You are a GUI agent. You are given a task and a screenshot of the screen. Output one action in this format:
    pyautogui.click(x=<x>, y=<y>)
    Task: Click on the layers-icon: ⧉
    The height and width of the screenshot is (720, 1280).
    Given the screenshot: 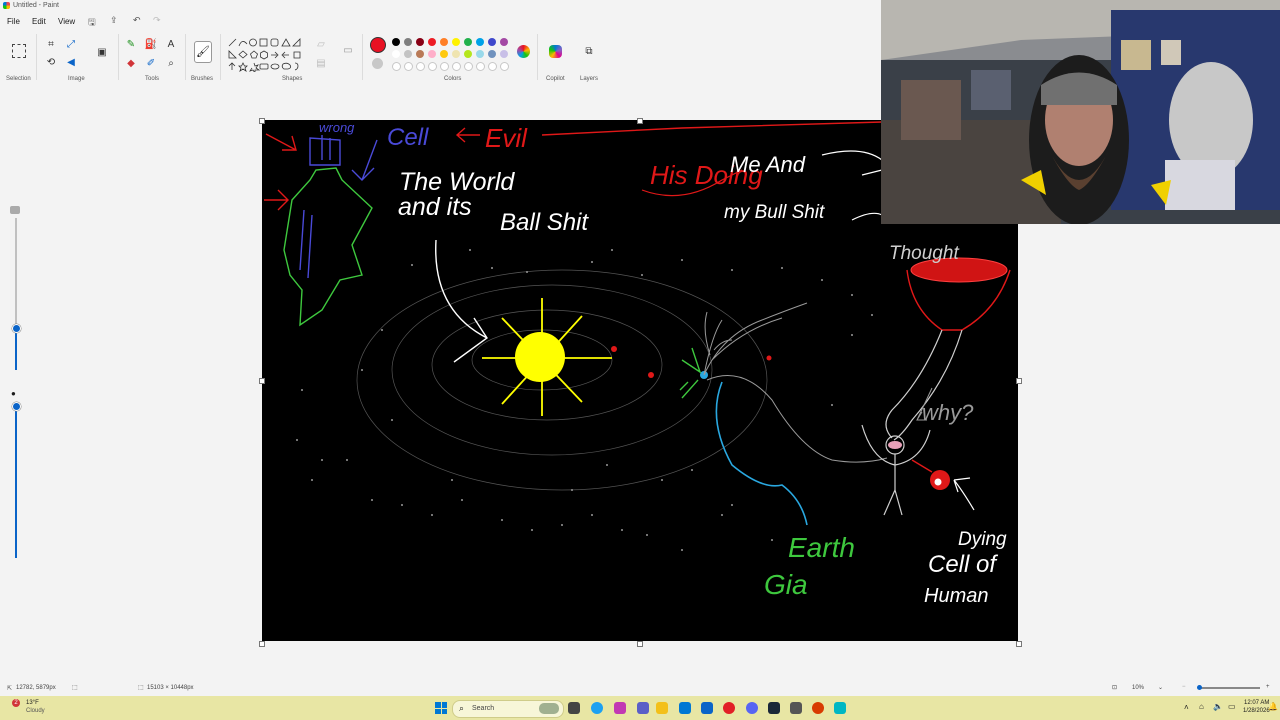 What is the action you would take?
    pyautogui.click(x=589, y=52)
    